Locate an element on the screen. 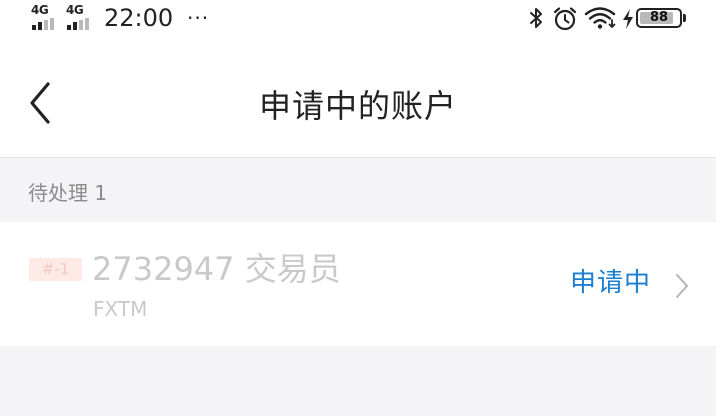  bluetooth-icon is located at coordinates (536, 18).